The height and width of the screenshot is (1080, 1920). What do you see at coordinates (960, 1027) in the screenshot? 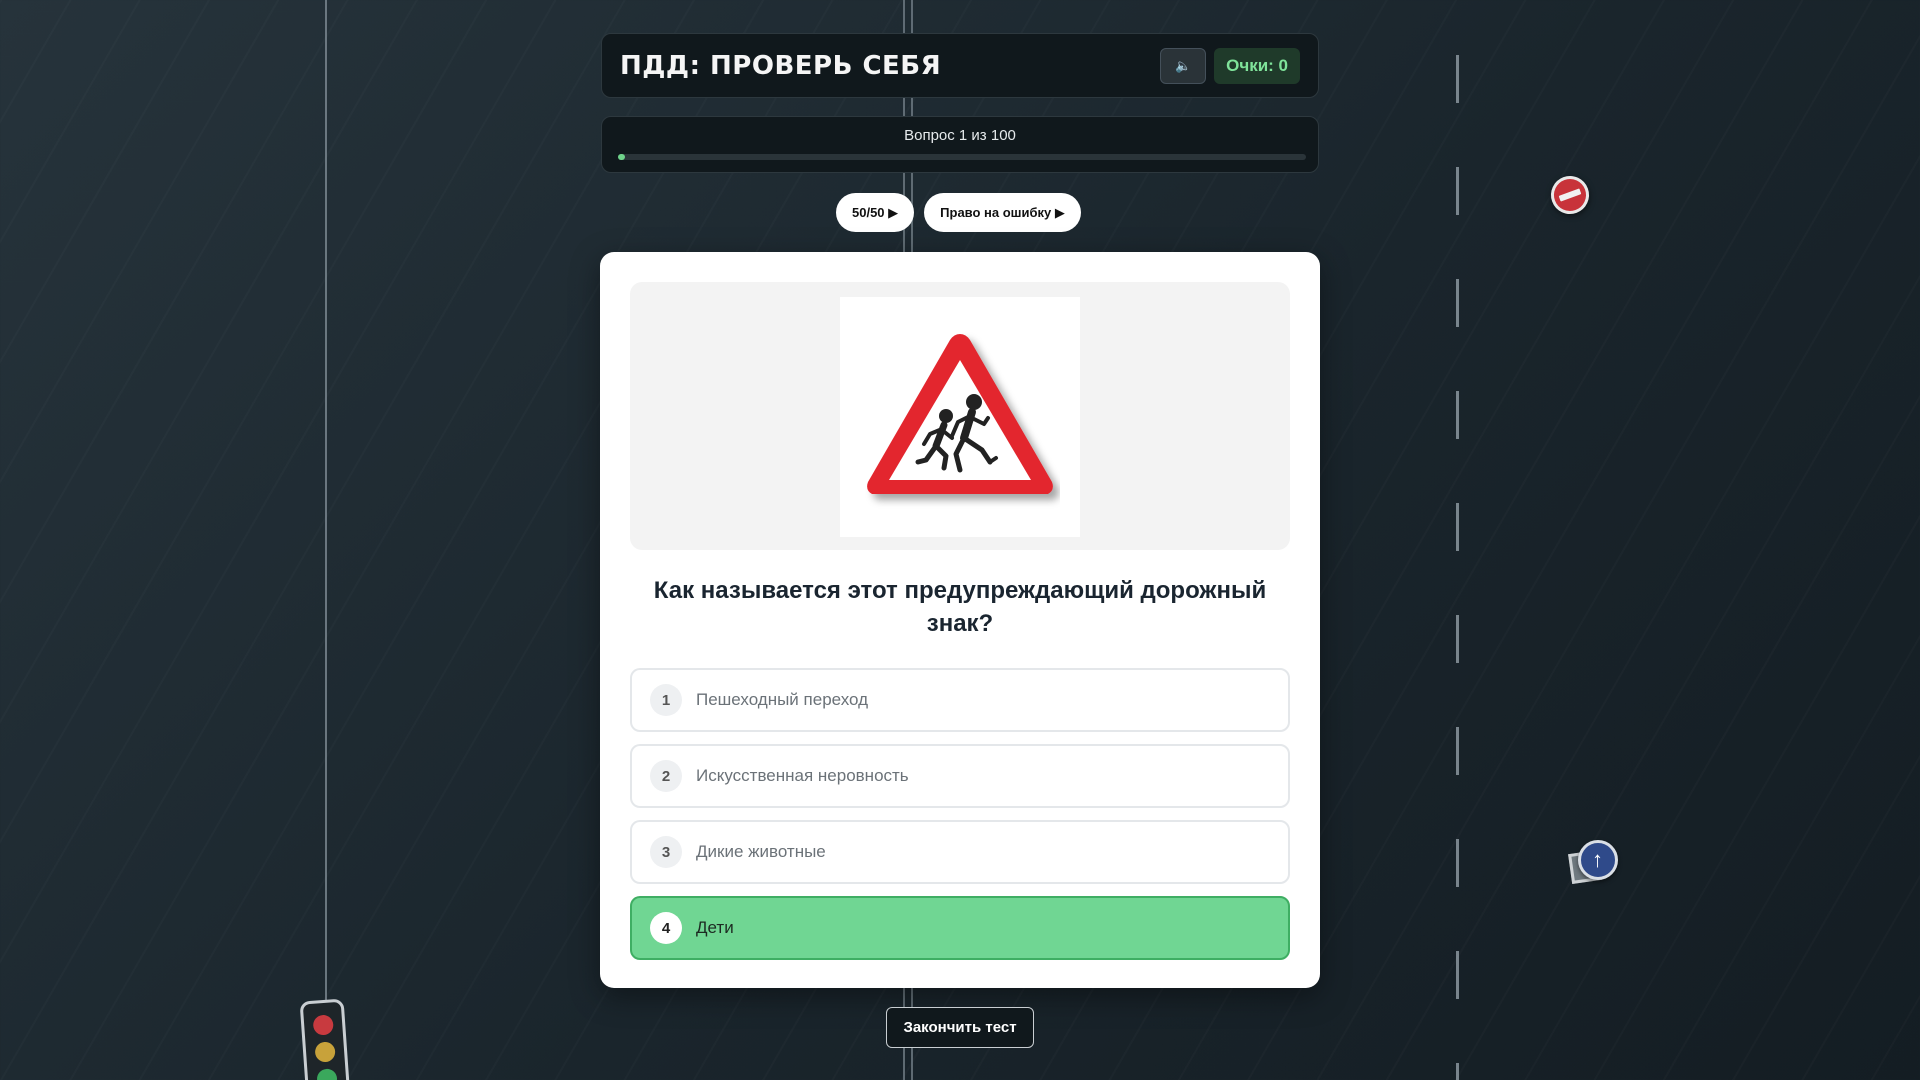
I see `finish-test-button: Закончить тест` at bounding box center [960, 1027].